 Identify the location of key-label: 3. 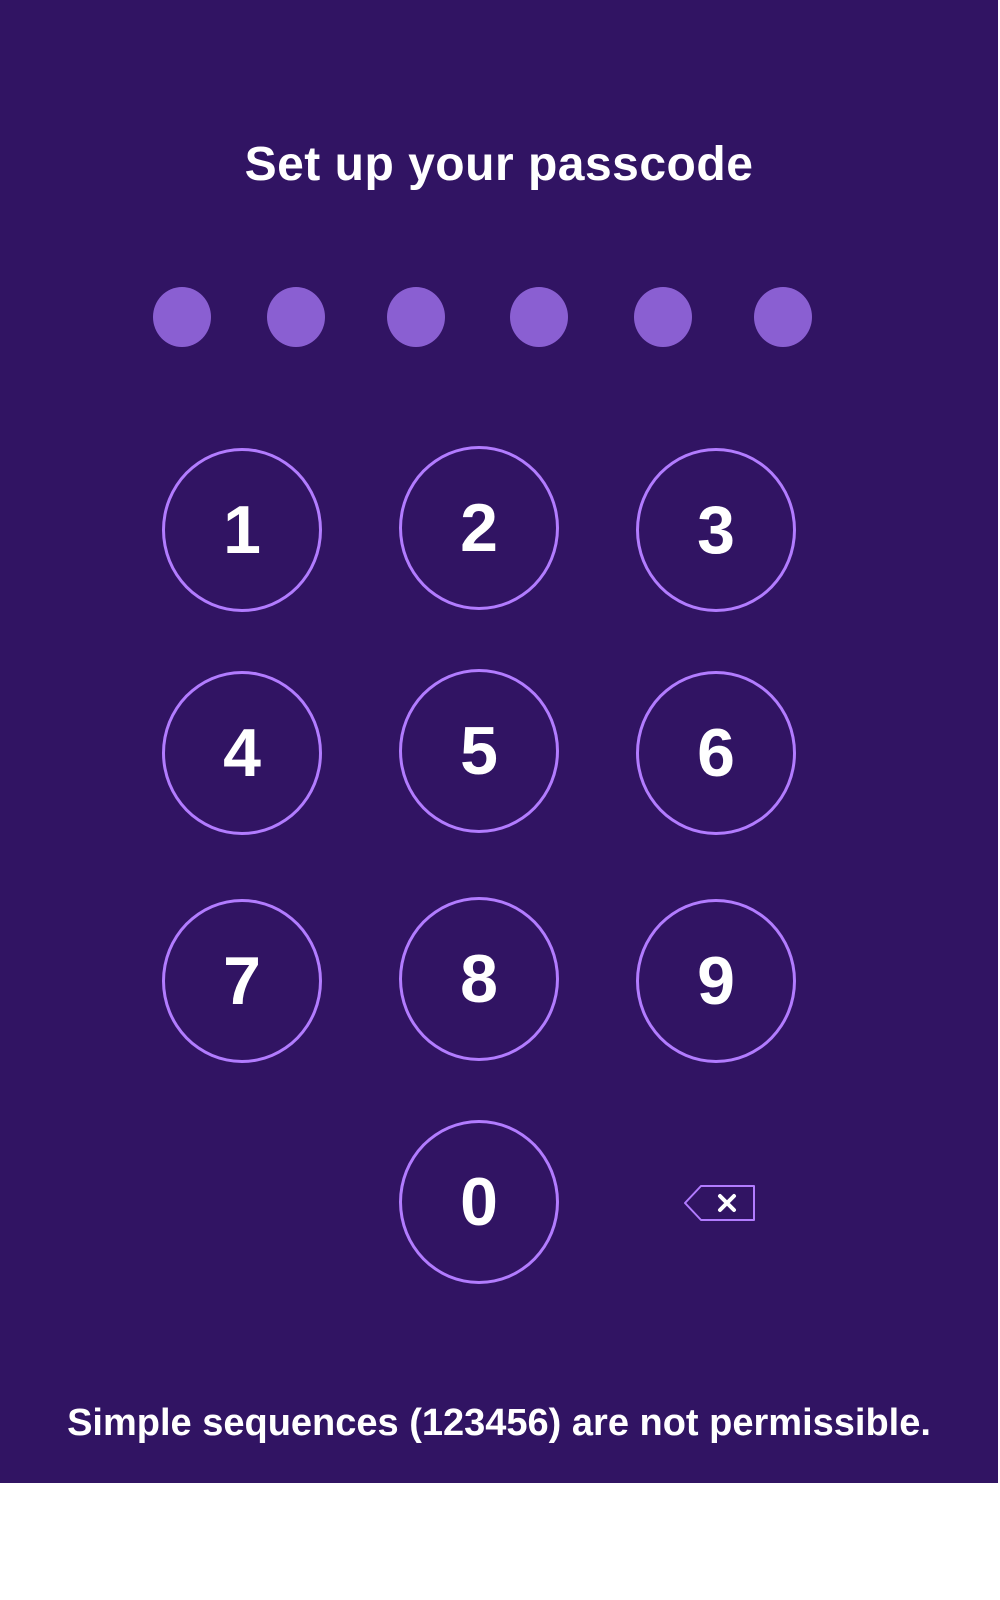
(716, 530).